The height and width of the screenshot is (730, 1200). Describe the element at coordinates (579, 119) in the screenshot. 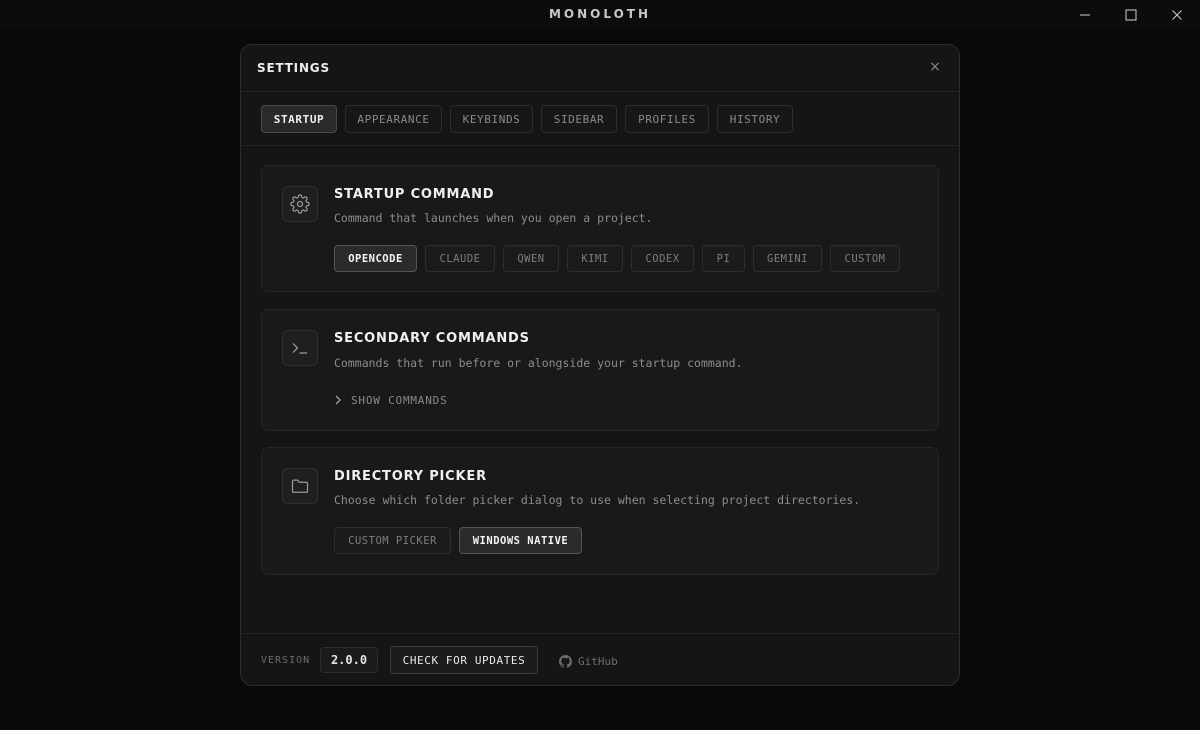

I see `tab-sidebar: SIDEBAR` at that location.